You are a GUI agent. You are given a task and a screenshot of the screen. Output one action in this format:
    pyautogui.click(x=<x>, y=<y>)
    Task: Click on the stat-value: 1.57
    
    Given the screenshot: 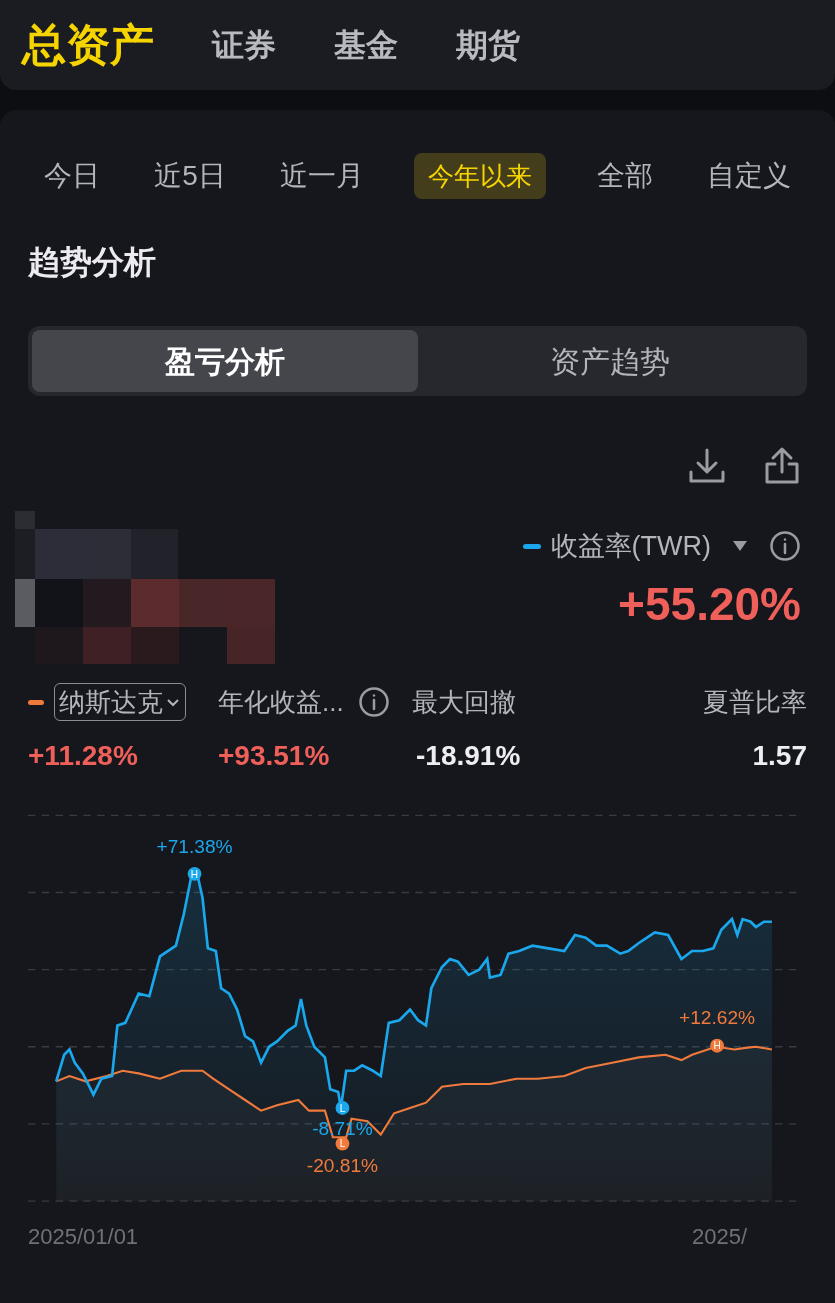 What is the action you would take?
    pyautogui.click(x=779, y=756)
    